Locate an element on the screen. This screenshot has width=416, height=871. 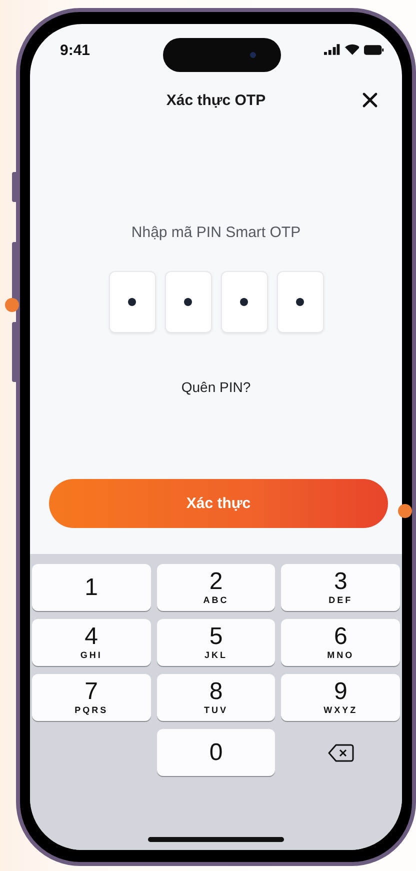
signal-icon is located at coordinates (332, 49).